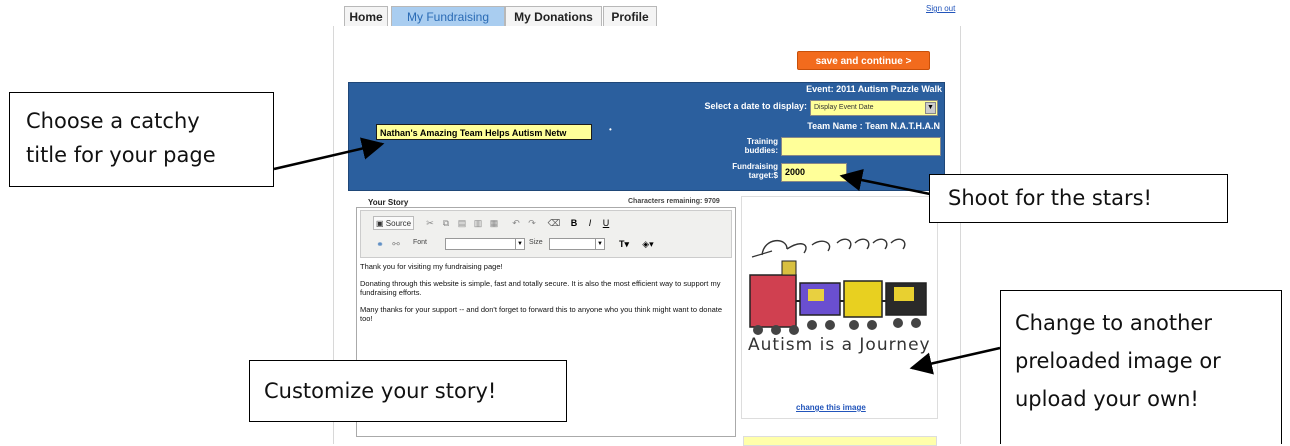 Image resolution: width=1290 pixels, height=446 pixels. What do you see at coordinates (141, 139) in the screenshot?
I see `title-callout: Choose a catchy title for your page` at bounding box center [141, 139].